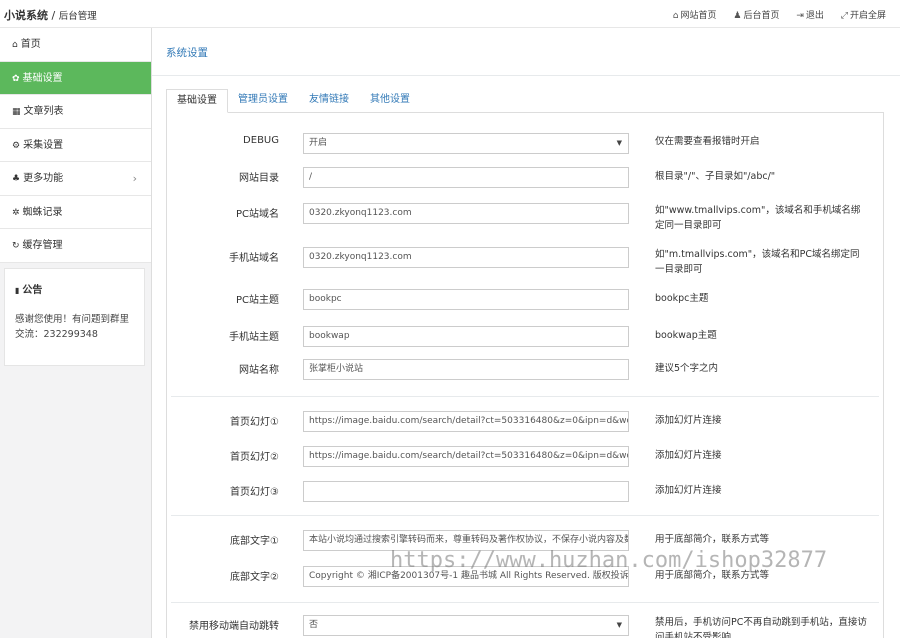 The width and height of the screenshot is (900, 638). I want to click on disable-redirect-select: 否 ▼, so click(466, 625).